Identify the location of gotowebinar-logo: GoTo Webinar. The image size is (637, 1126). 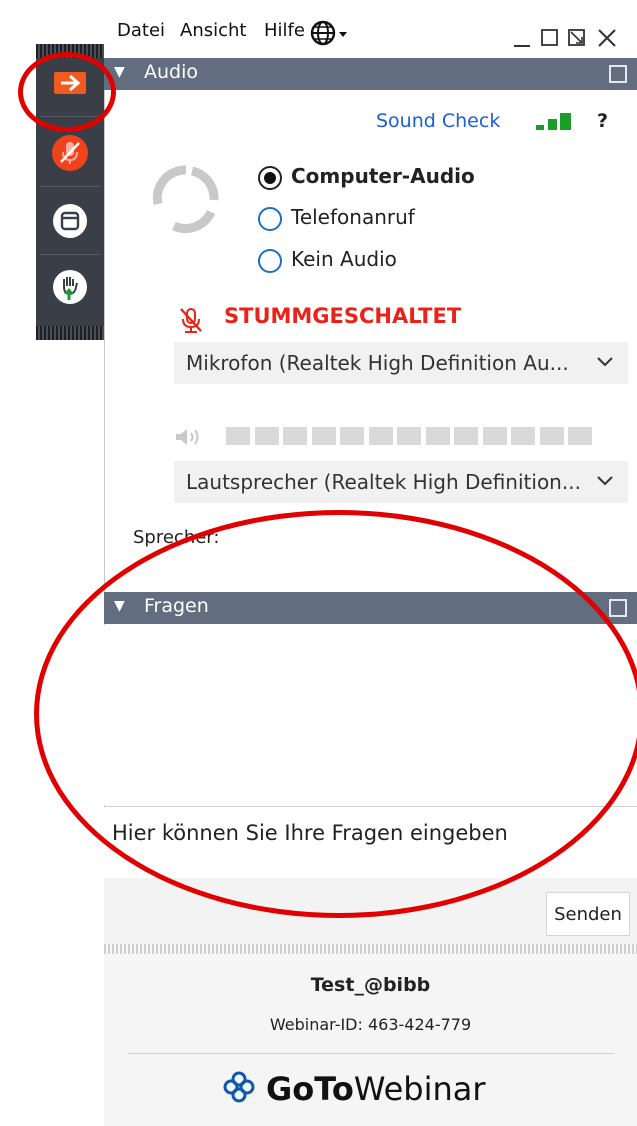
(354, 1089).